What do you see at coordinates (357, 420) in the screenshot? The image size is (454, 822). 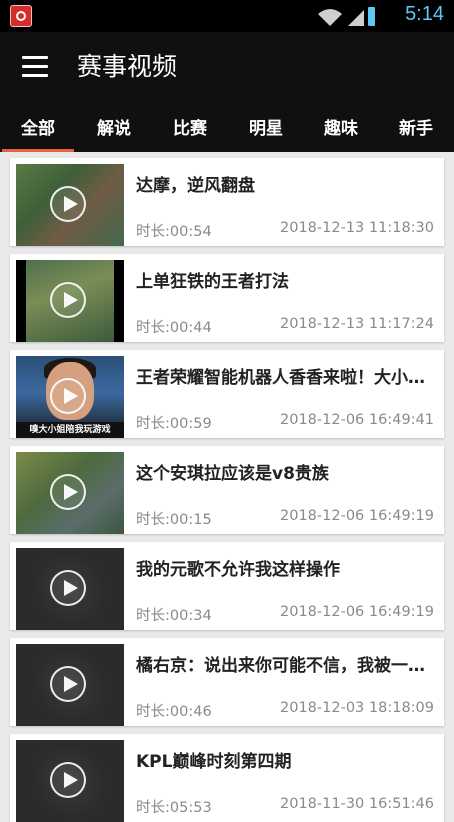 I see `video-date: 2018-12-06 16:49:41` at bounding box center [357, 420].